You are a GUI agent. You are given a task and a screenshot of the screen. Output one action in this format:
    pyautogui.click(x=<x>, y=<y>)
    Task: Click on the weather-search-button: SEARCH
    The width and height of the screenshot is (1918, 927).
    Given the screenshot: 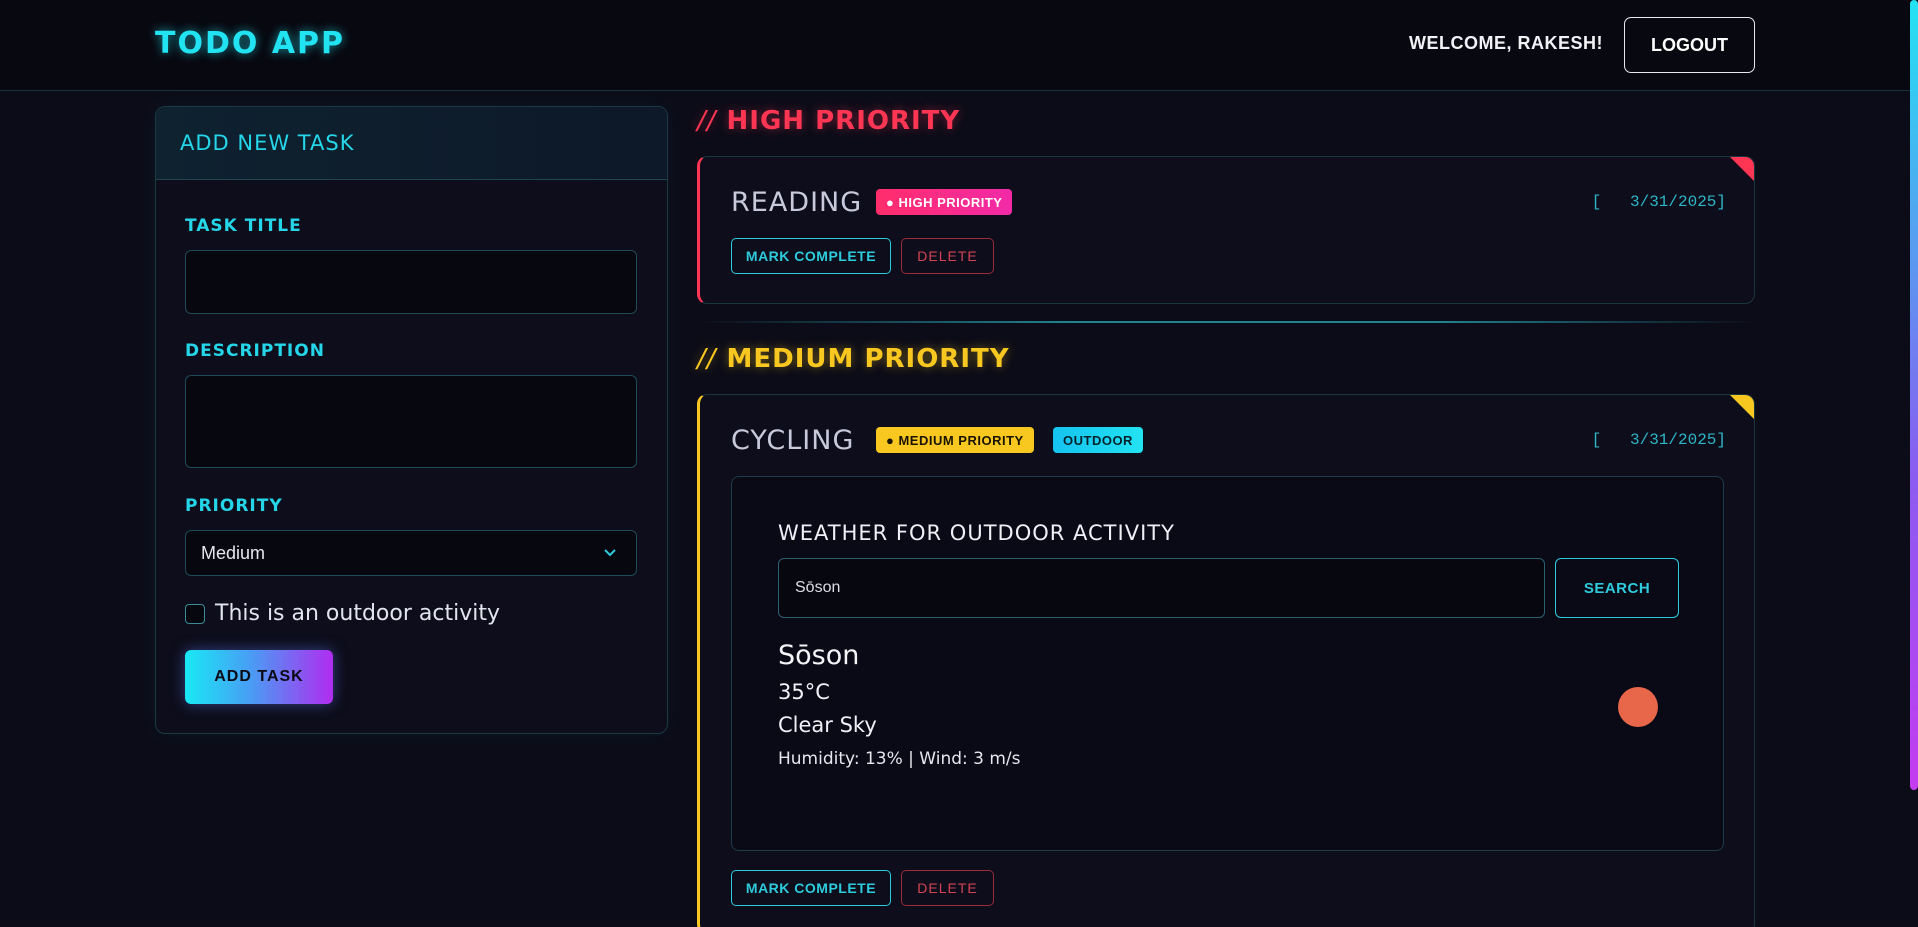 What is the action you would take?
    pyautogui.click(x=1617, y=588)
    